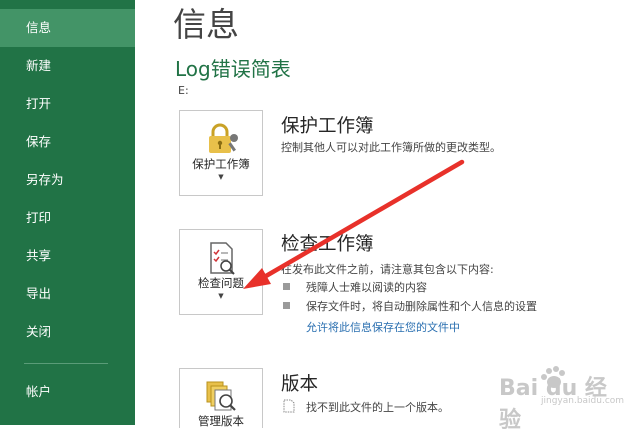  I want to click on watermark-subtext: jingyan.baidu.com, so click(583, 401).